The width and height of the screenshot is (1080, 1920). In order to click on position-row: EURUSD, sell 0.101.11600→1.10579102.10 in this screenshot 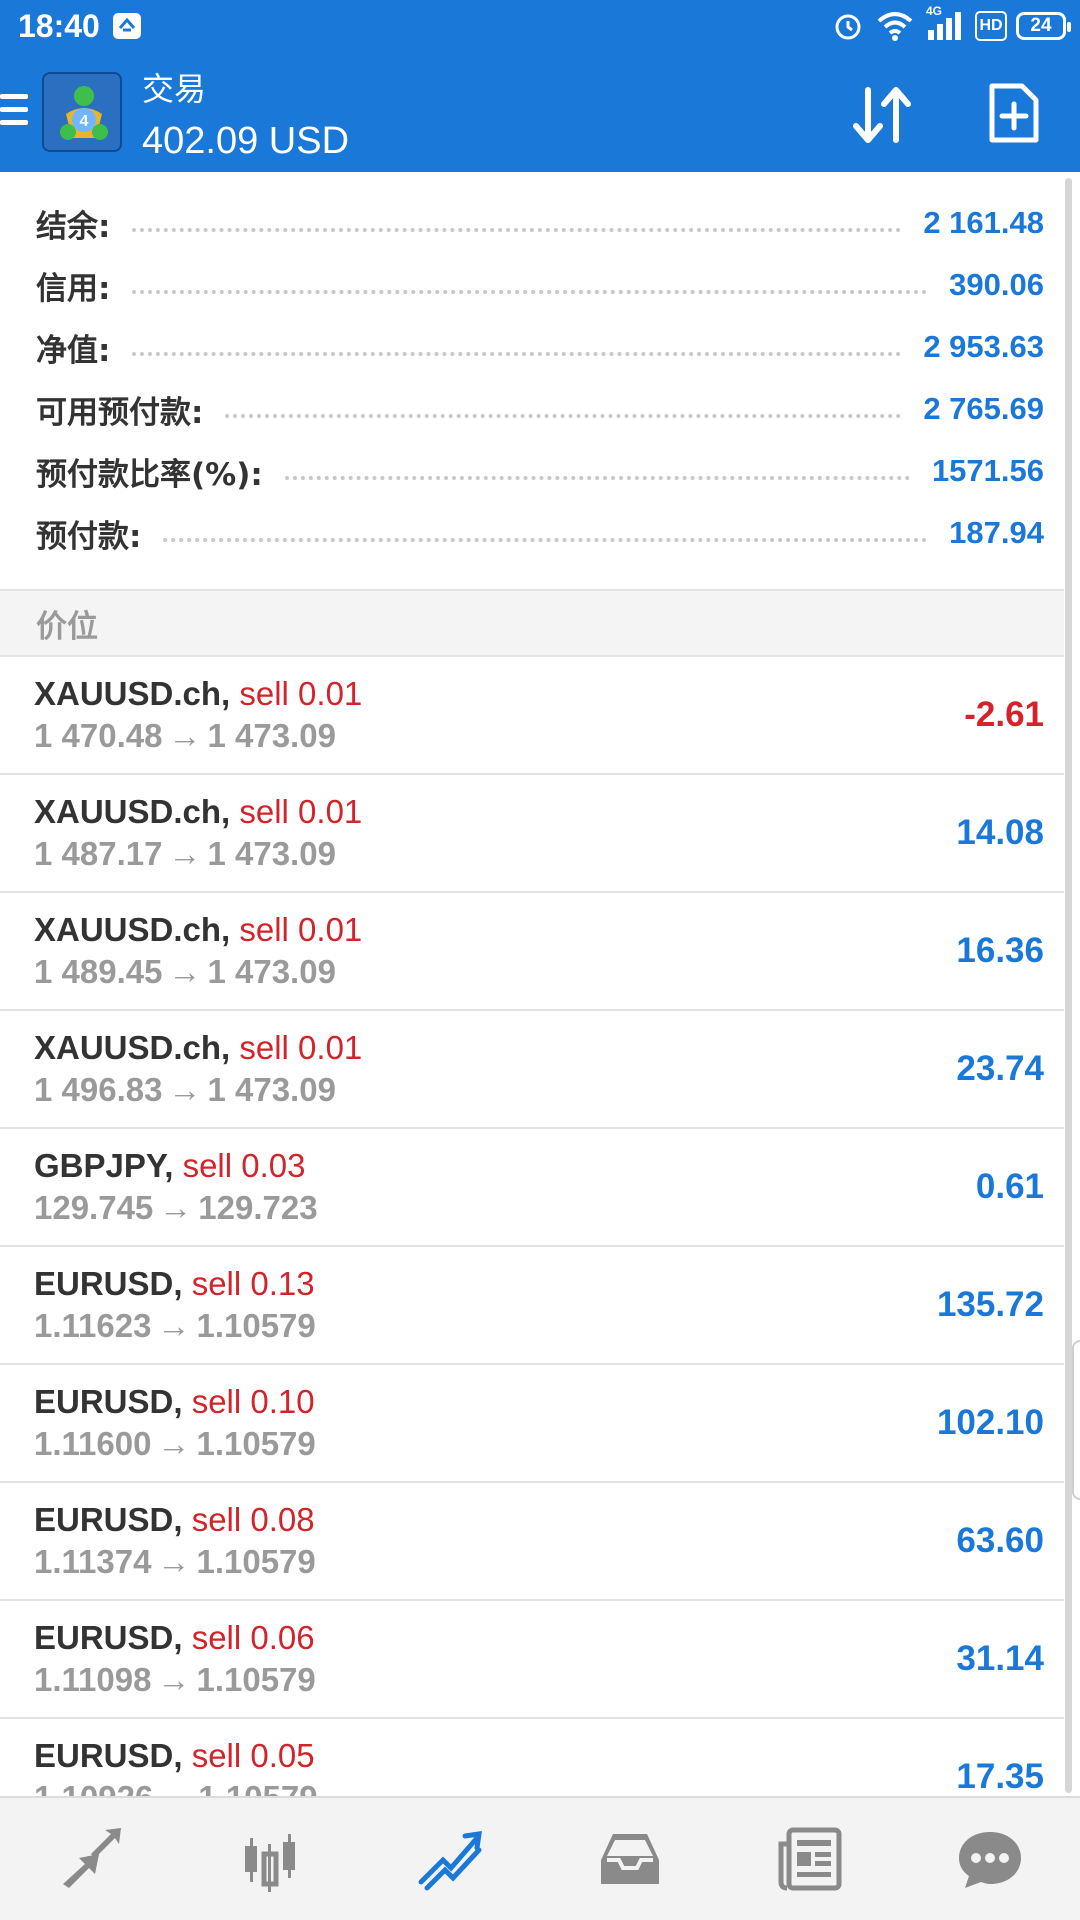, I will do `click(532, 1424)`.